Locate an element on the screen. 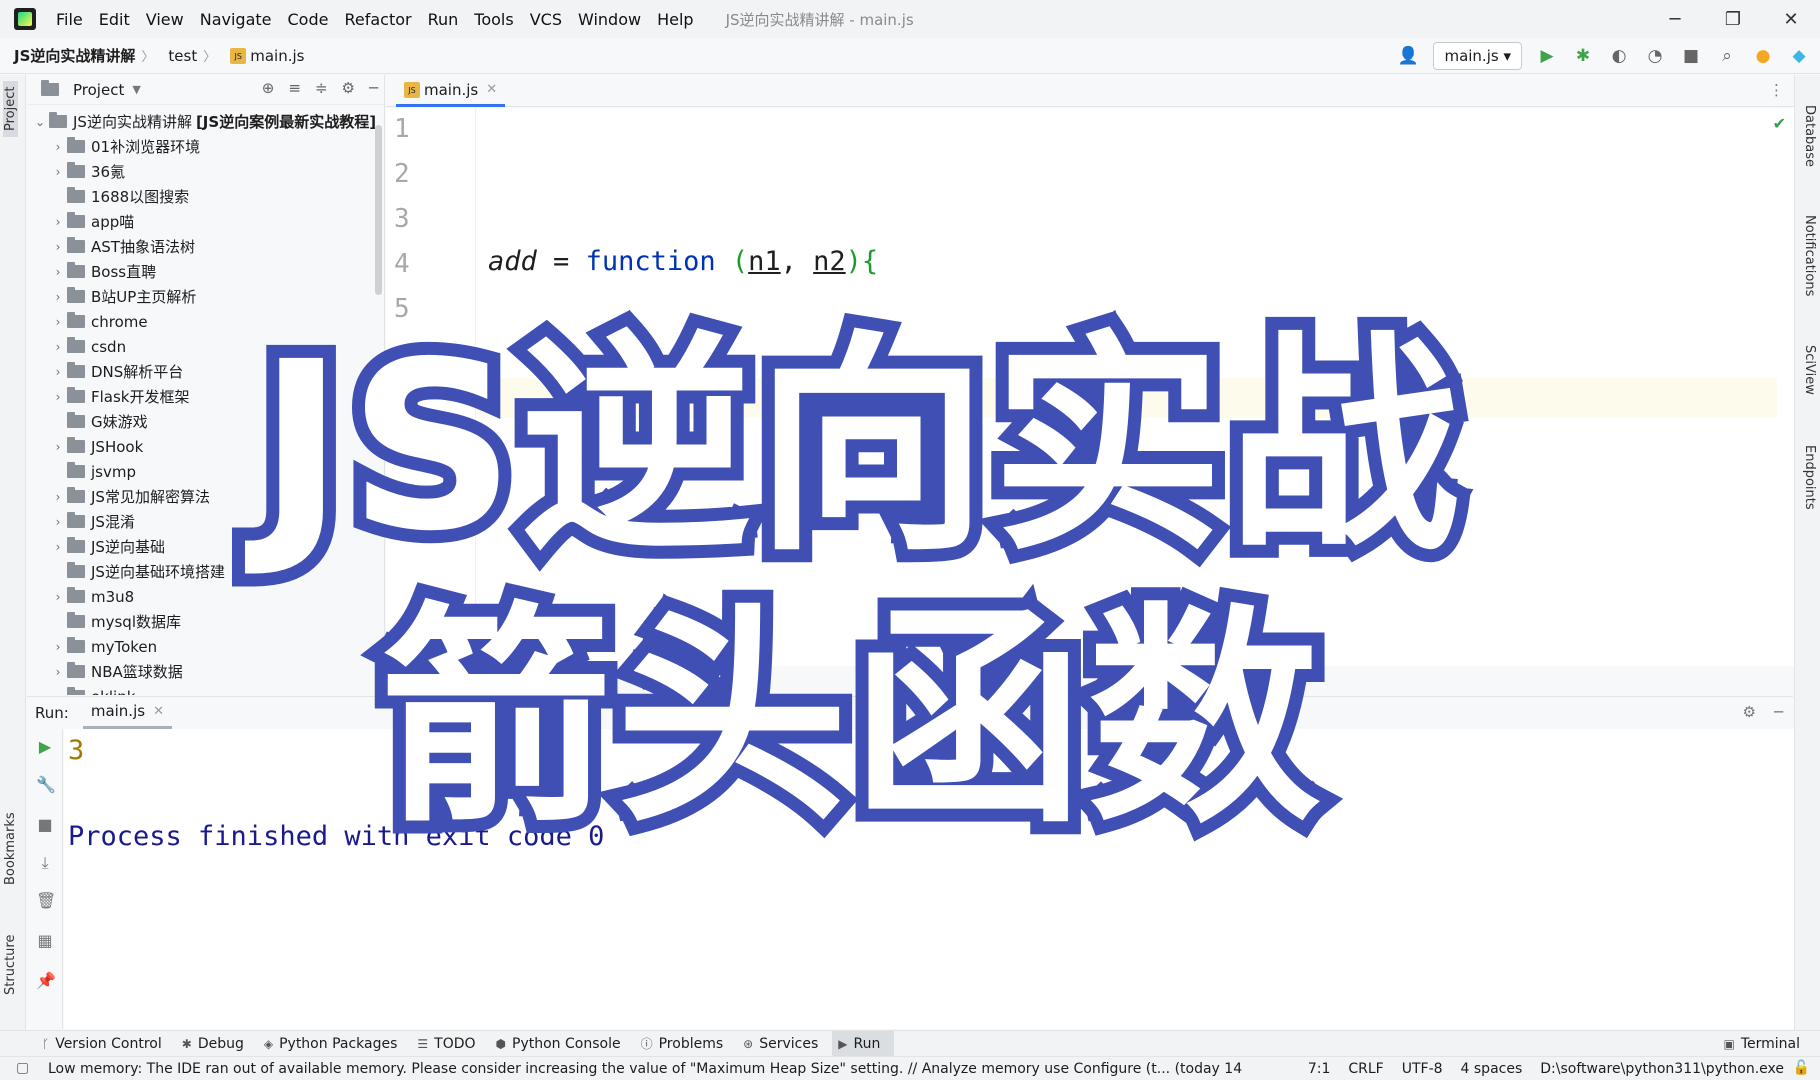 Image resolution: width=1820 pixels, height=1080 pixels. trash-icon: 🗑 is located at coordinates (46, 900).